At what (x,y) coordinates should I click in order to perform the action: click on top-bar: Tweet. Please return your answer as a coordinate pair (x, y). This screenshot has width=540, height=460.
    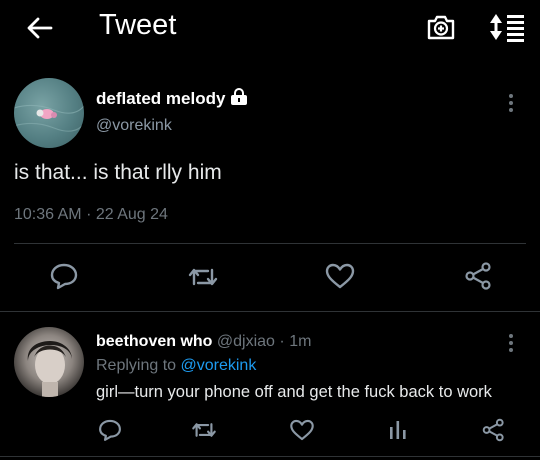
    Looking at the image, I should click on (270, 28).